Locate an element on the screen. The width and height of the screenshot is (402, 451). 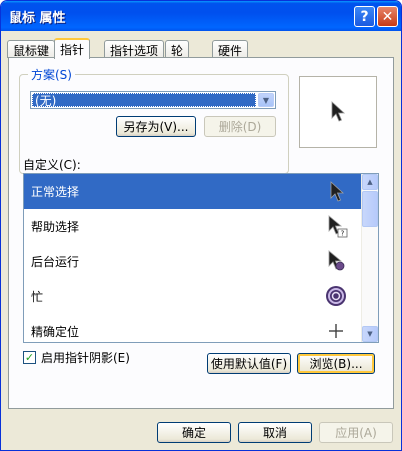
scroll-up-icon: ▲ is located at coordinates (370, 182).